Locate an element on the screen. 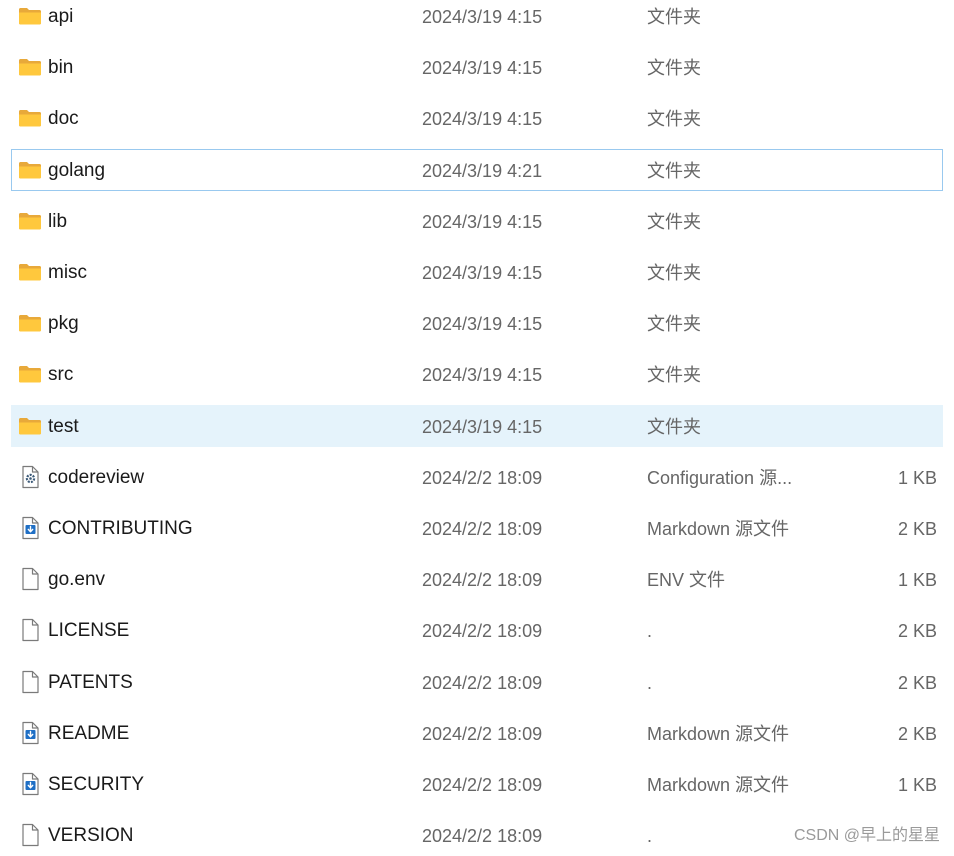 The width and height of the screenshot is (954, 856). file-row-lib: lib 2024/3/19 4:15 文件夹 is located at coordinates (477, 221).